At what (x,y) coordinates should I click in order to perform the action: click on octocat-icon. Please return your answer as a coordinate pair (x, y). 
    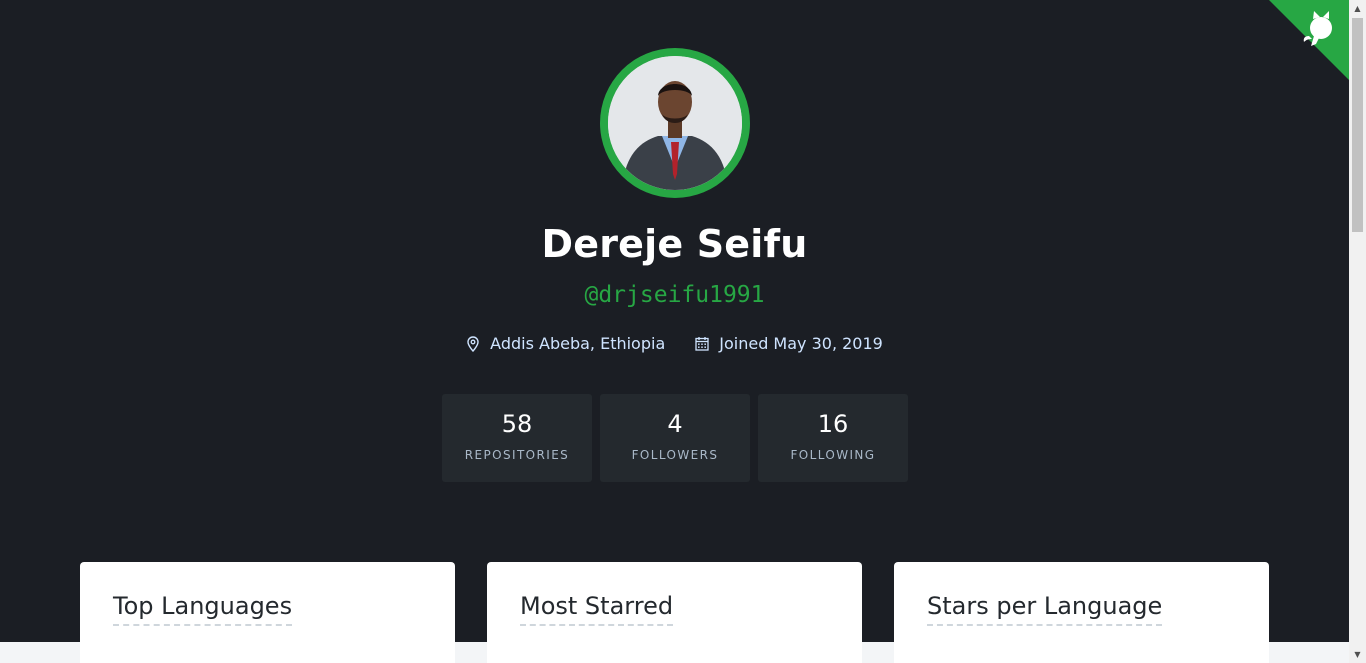
    Looking at the image, I should click on (1309, 40).